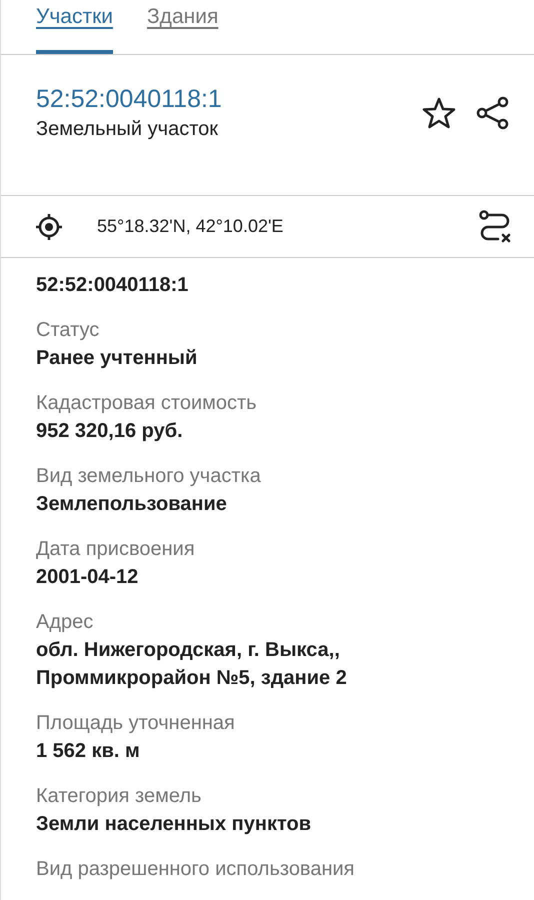 This screenshot has width=534, height=900. What do you see at coordinates (182, 27) in the screenshot?
I see `tab: Здания` at bounding box center [182, 27].